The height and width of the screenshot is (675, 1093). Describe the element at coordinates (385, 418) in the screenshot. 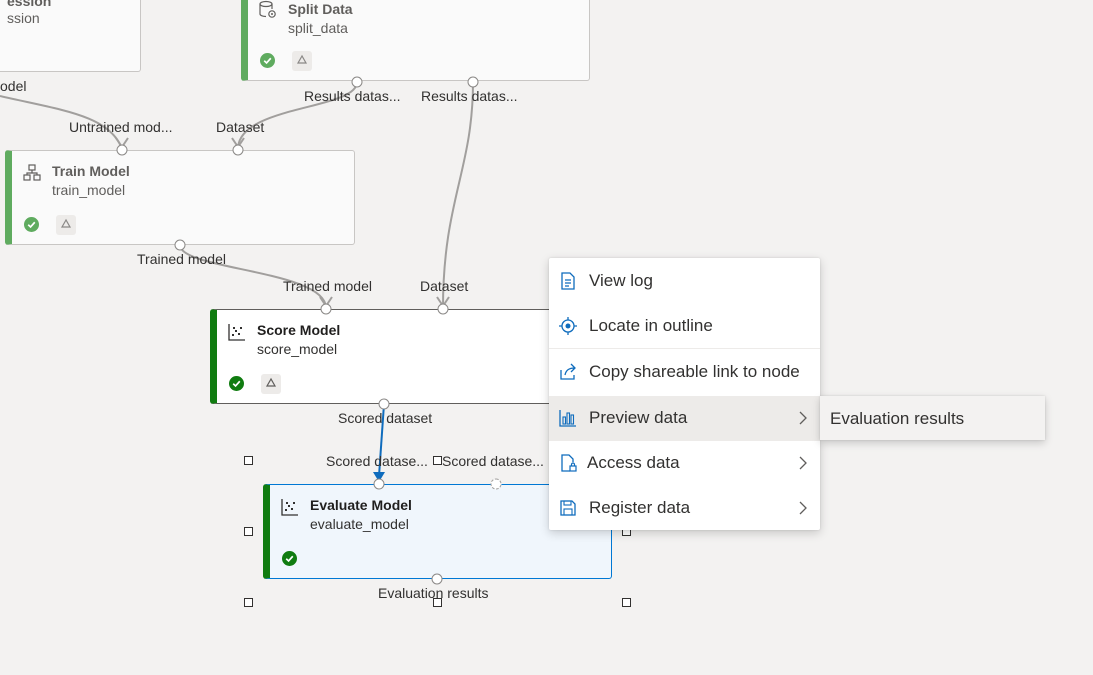

I see `port-label: Scored dataset` at that location.